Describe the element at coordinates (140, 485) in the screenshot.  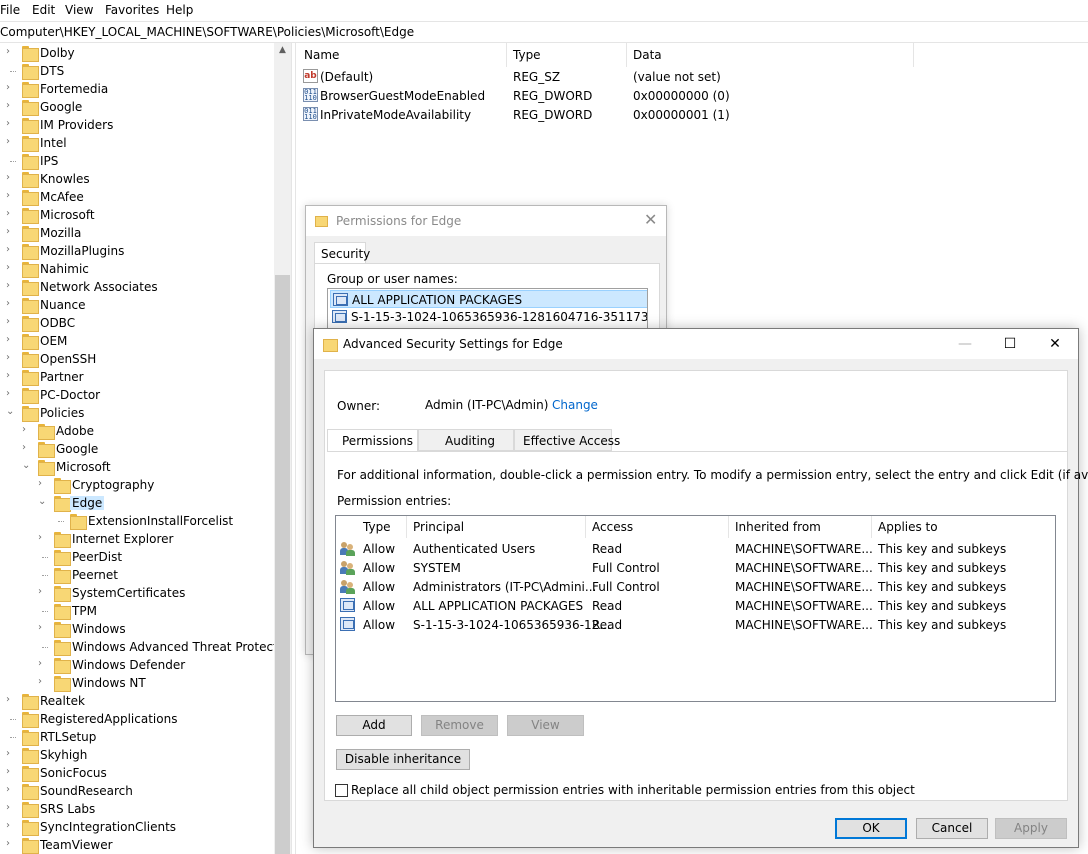
I see `tree-item: › Cryptography` at that location.